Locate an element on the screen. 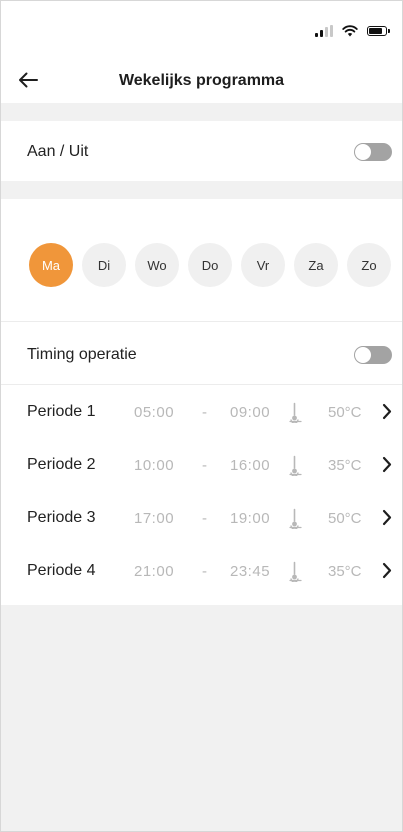  day-button-wo: Wo is located at coordinates (157, 265).